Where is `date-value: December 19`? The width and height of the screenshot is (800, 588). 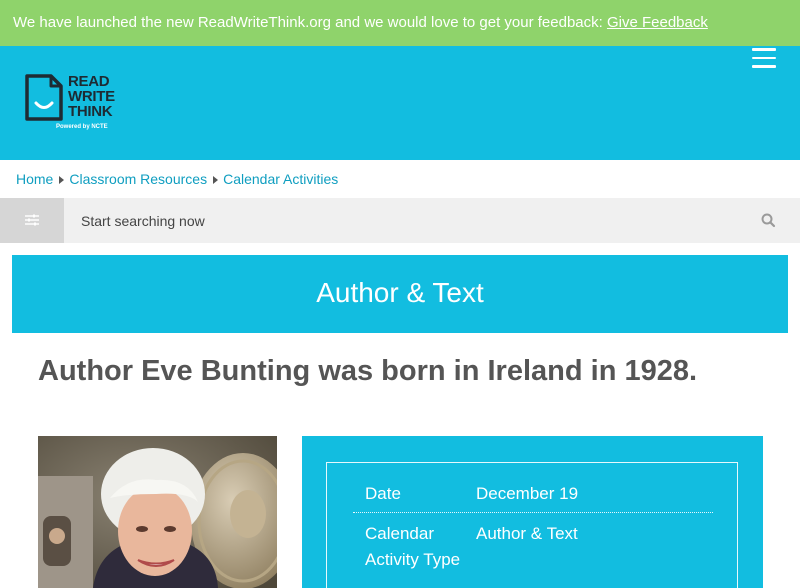
date-value: December 19 is located at coordinates (527, 493).